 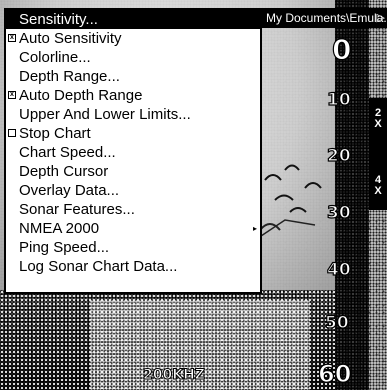 What do you see at coordinates (338, 155) in the screenshot?
I see `depth-label-20: 20` at bounding box center [338, 155].